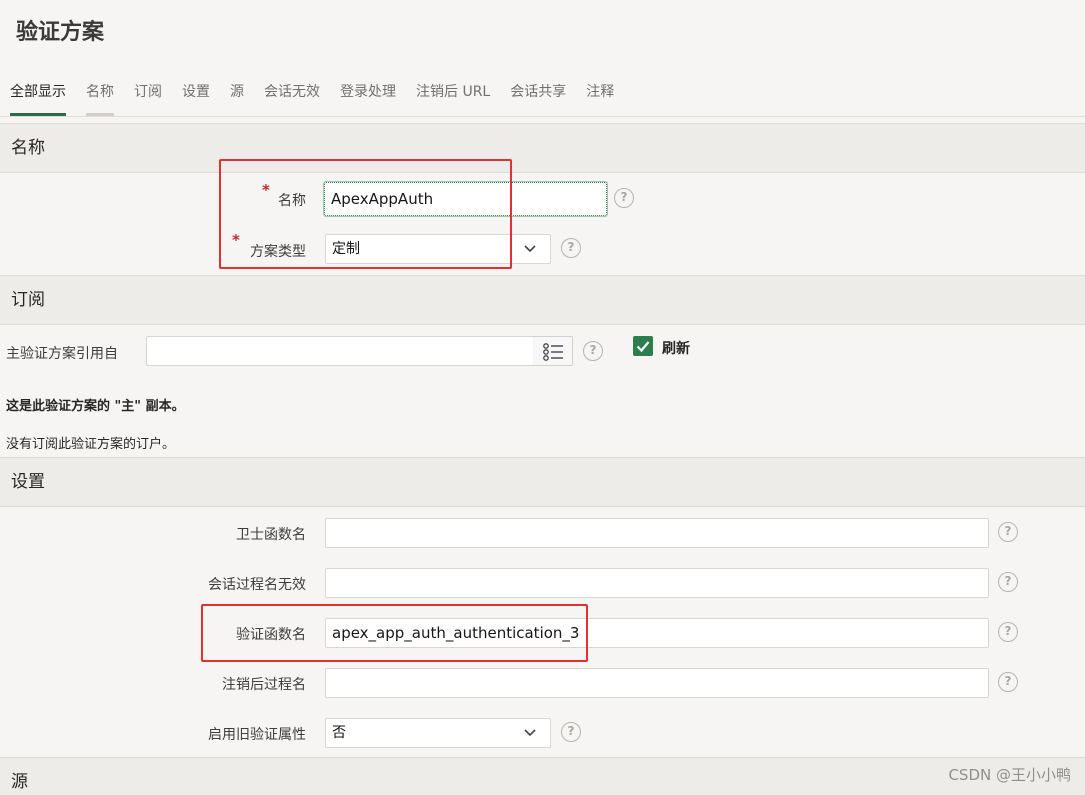 This screenshot has height=795, width=1085. I want to click on invalid-session-input, so click(657, 583).